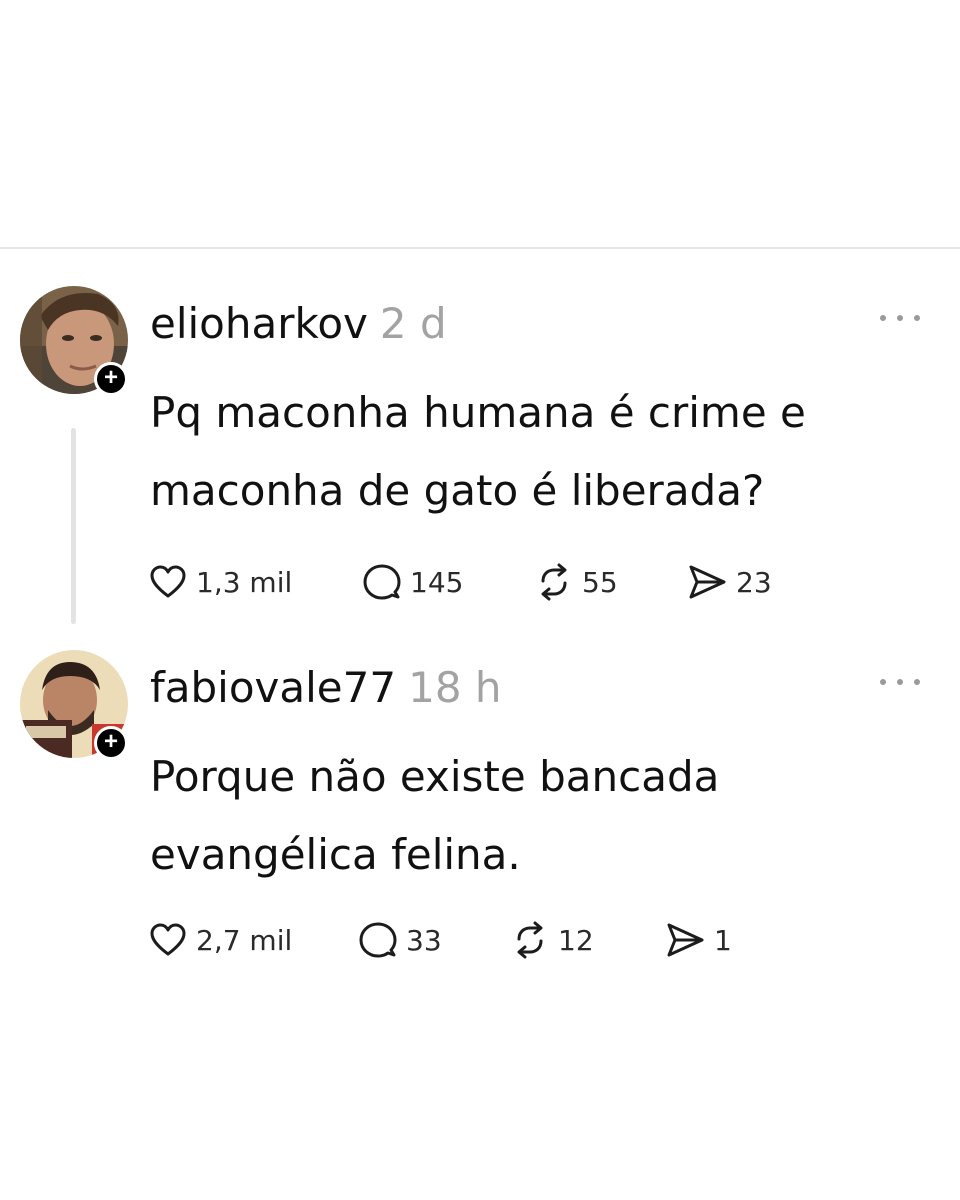 The width and height of the screenshot is (960, 1200). What do you see at coordinates (400, 940) in the screenshot?
I see `reply-button: 33` at bounding box center [400, 940].